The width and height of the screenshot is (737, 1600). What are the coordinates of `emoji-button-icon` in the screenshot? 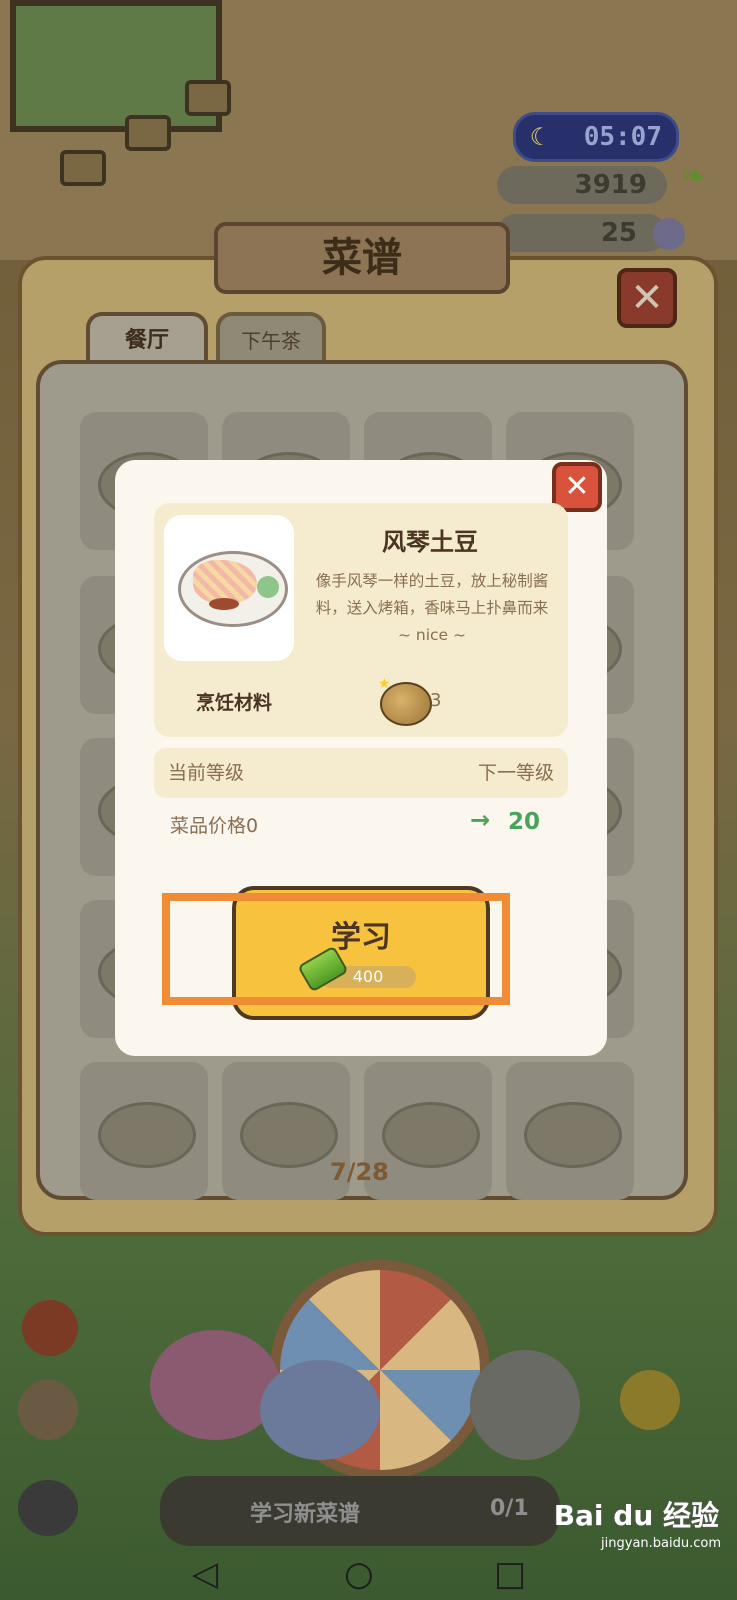 It's located at (650, 1400).